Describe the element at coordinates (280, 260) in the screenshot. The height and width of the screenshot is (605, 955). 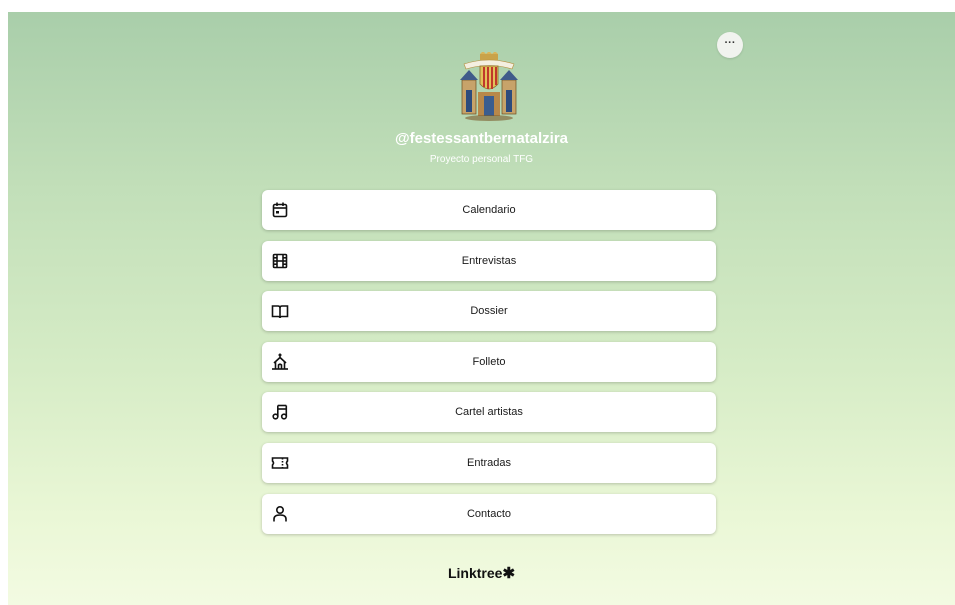
I see `film-icon` at that location.